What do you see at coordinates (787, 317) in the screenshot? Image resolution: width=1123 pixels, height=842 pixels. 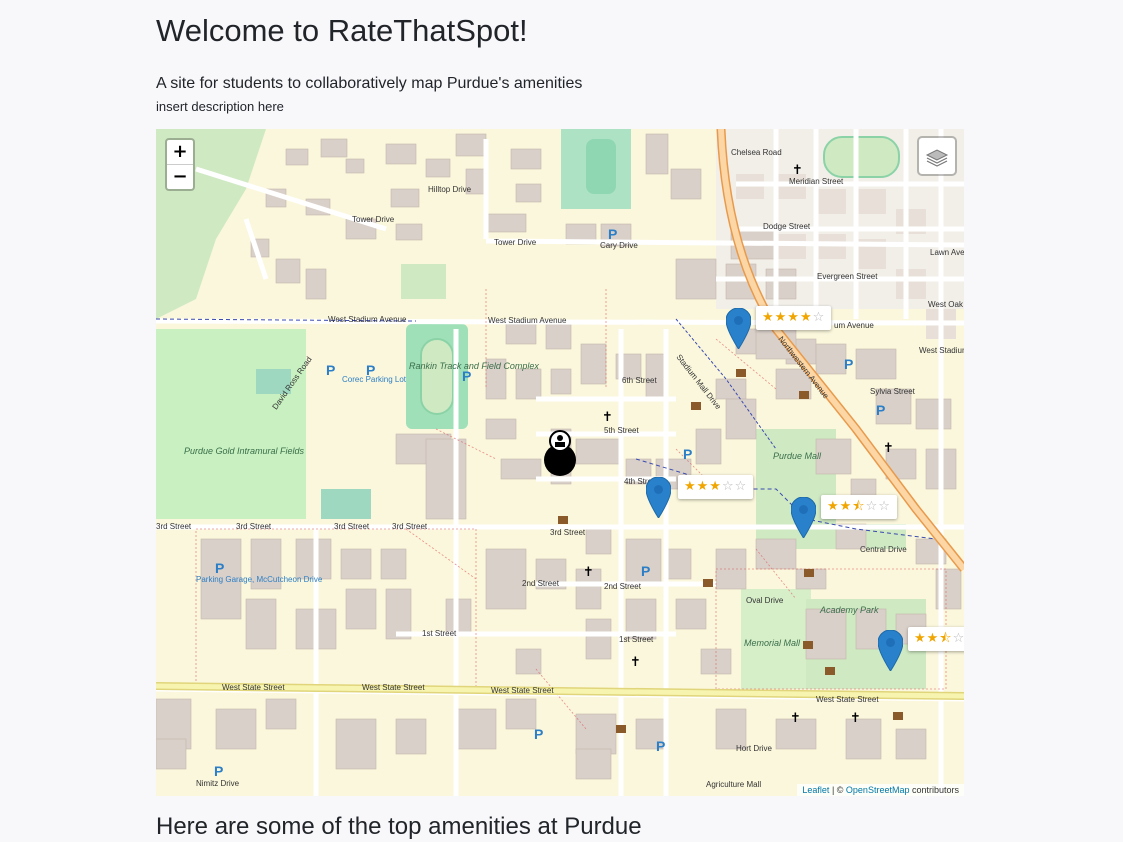 I see `rating-stars: ★★★★` at bounding box center [787, 317].